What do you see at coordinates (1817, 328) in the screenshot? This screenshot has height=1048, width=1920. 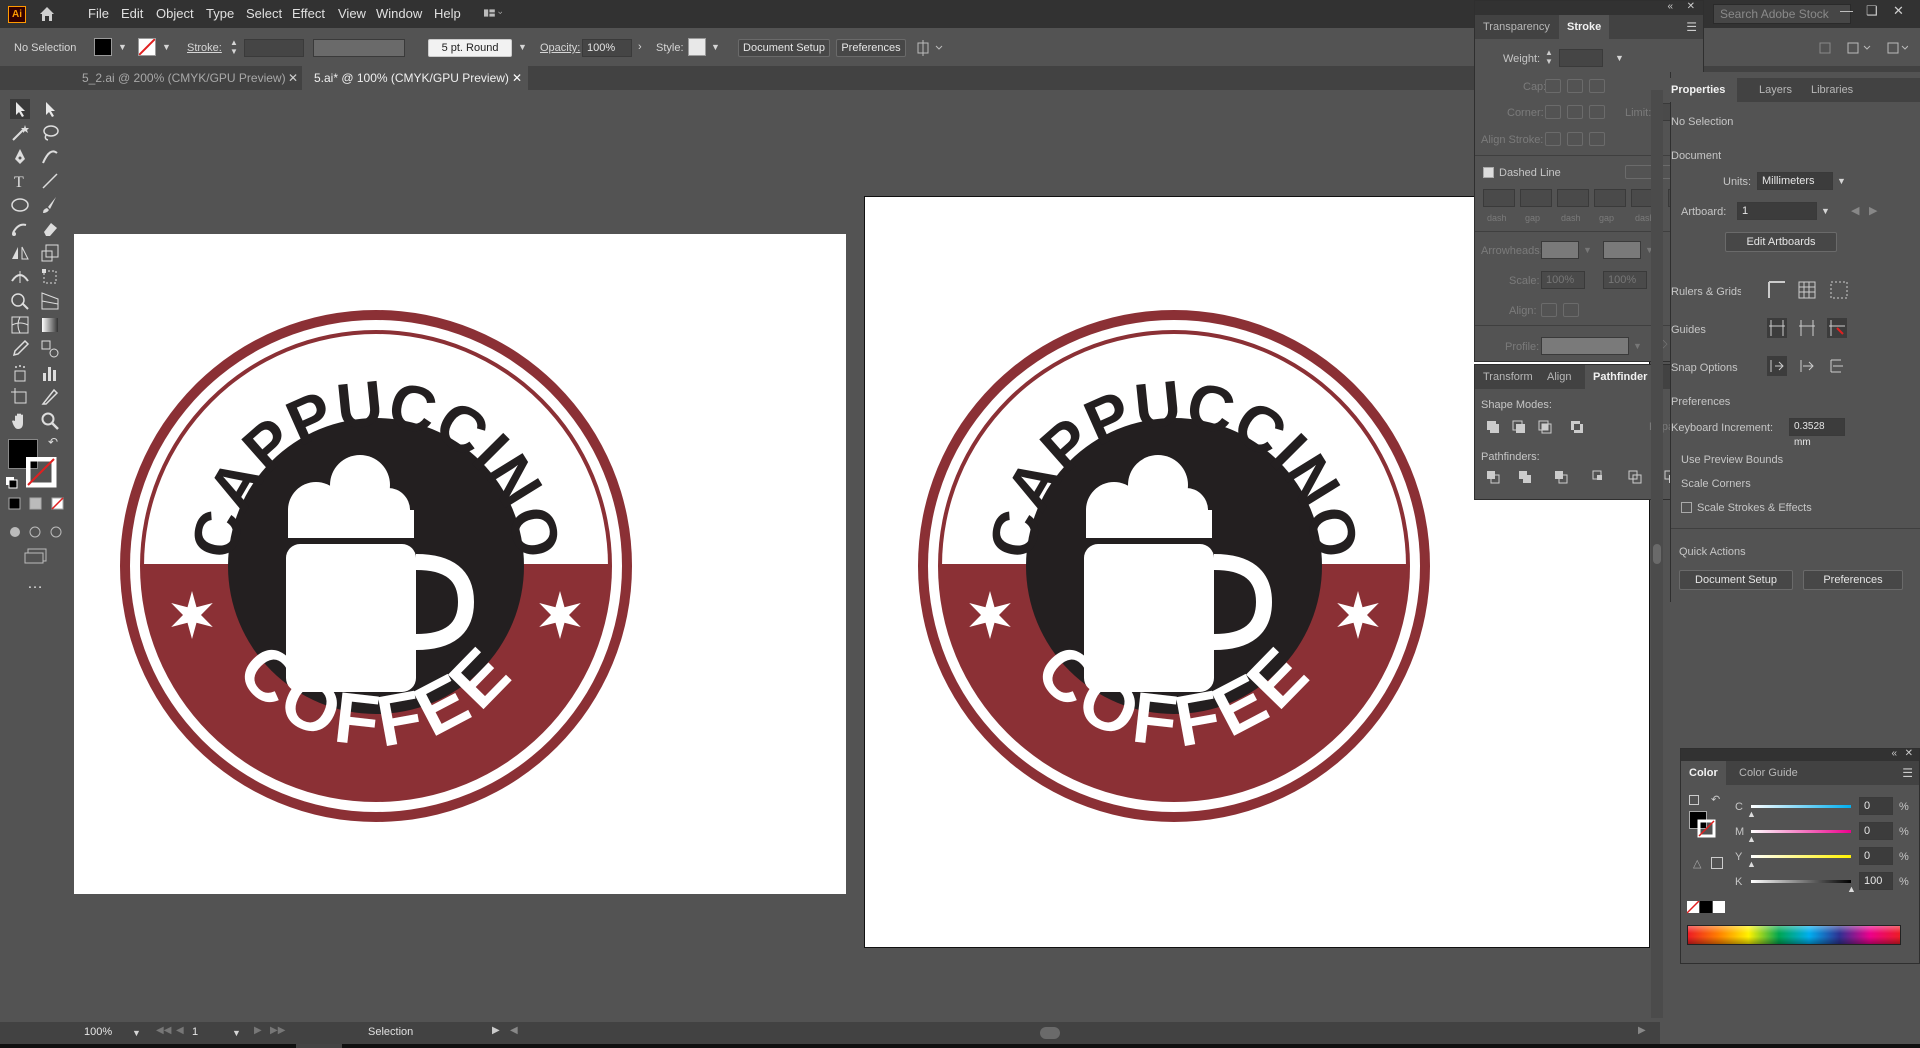 I see `guides-icons` at bounding box center [1817, 328].